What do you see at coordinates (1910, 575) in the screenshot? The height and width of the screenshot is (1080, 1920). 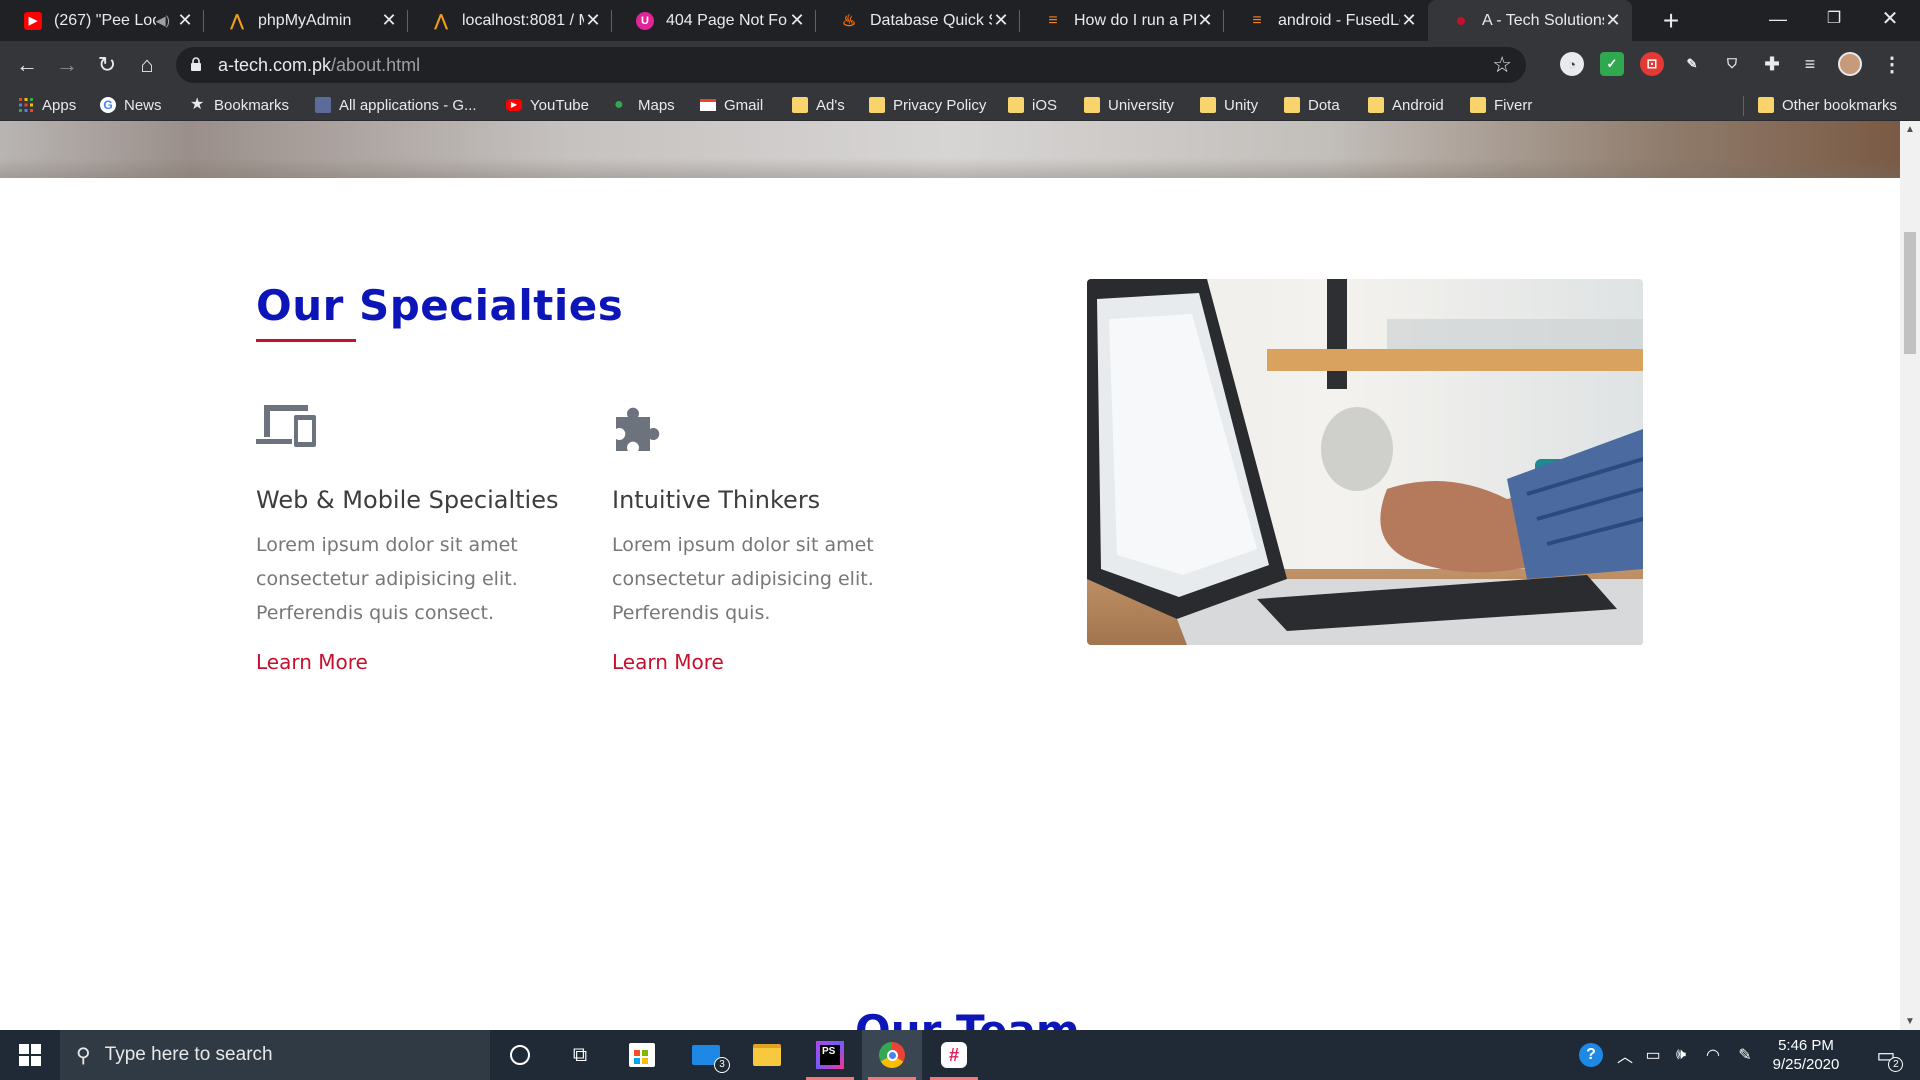 I see `page-scrollbar: ▲ ▼` at bounding box center [1910, 575].